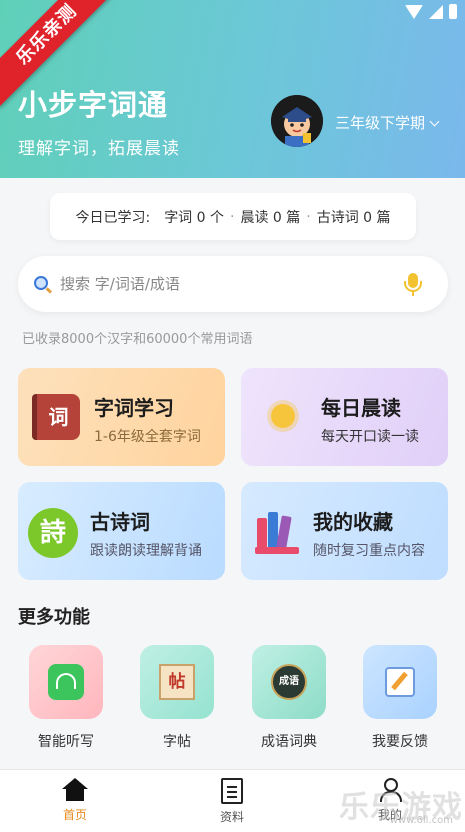 The width and height of the screenshot is (465, 832). What do you see at coordinates (369, 551) in the screenshot?
I see `card-desc: 随时复习重点内容` at bounding box center [369, 551].